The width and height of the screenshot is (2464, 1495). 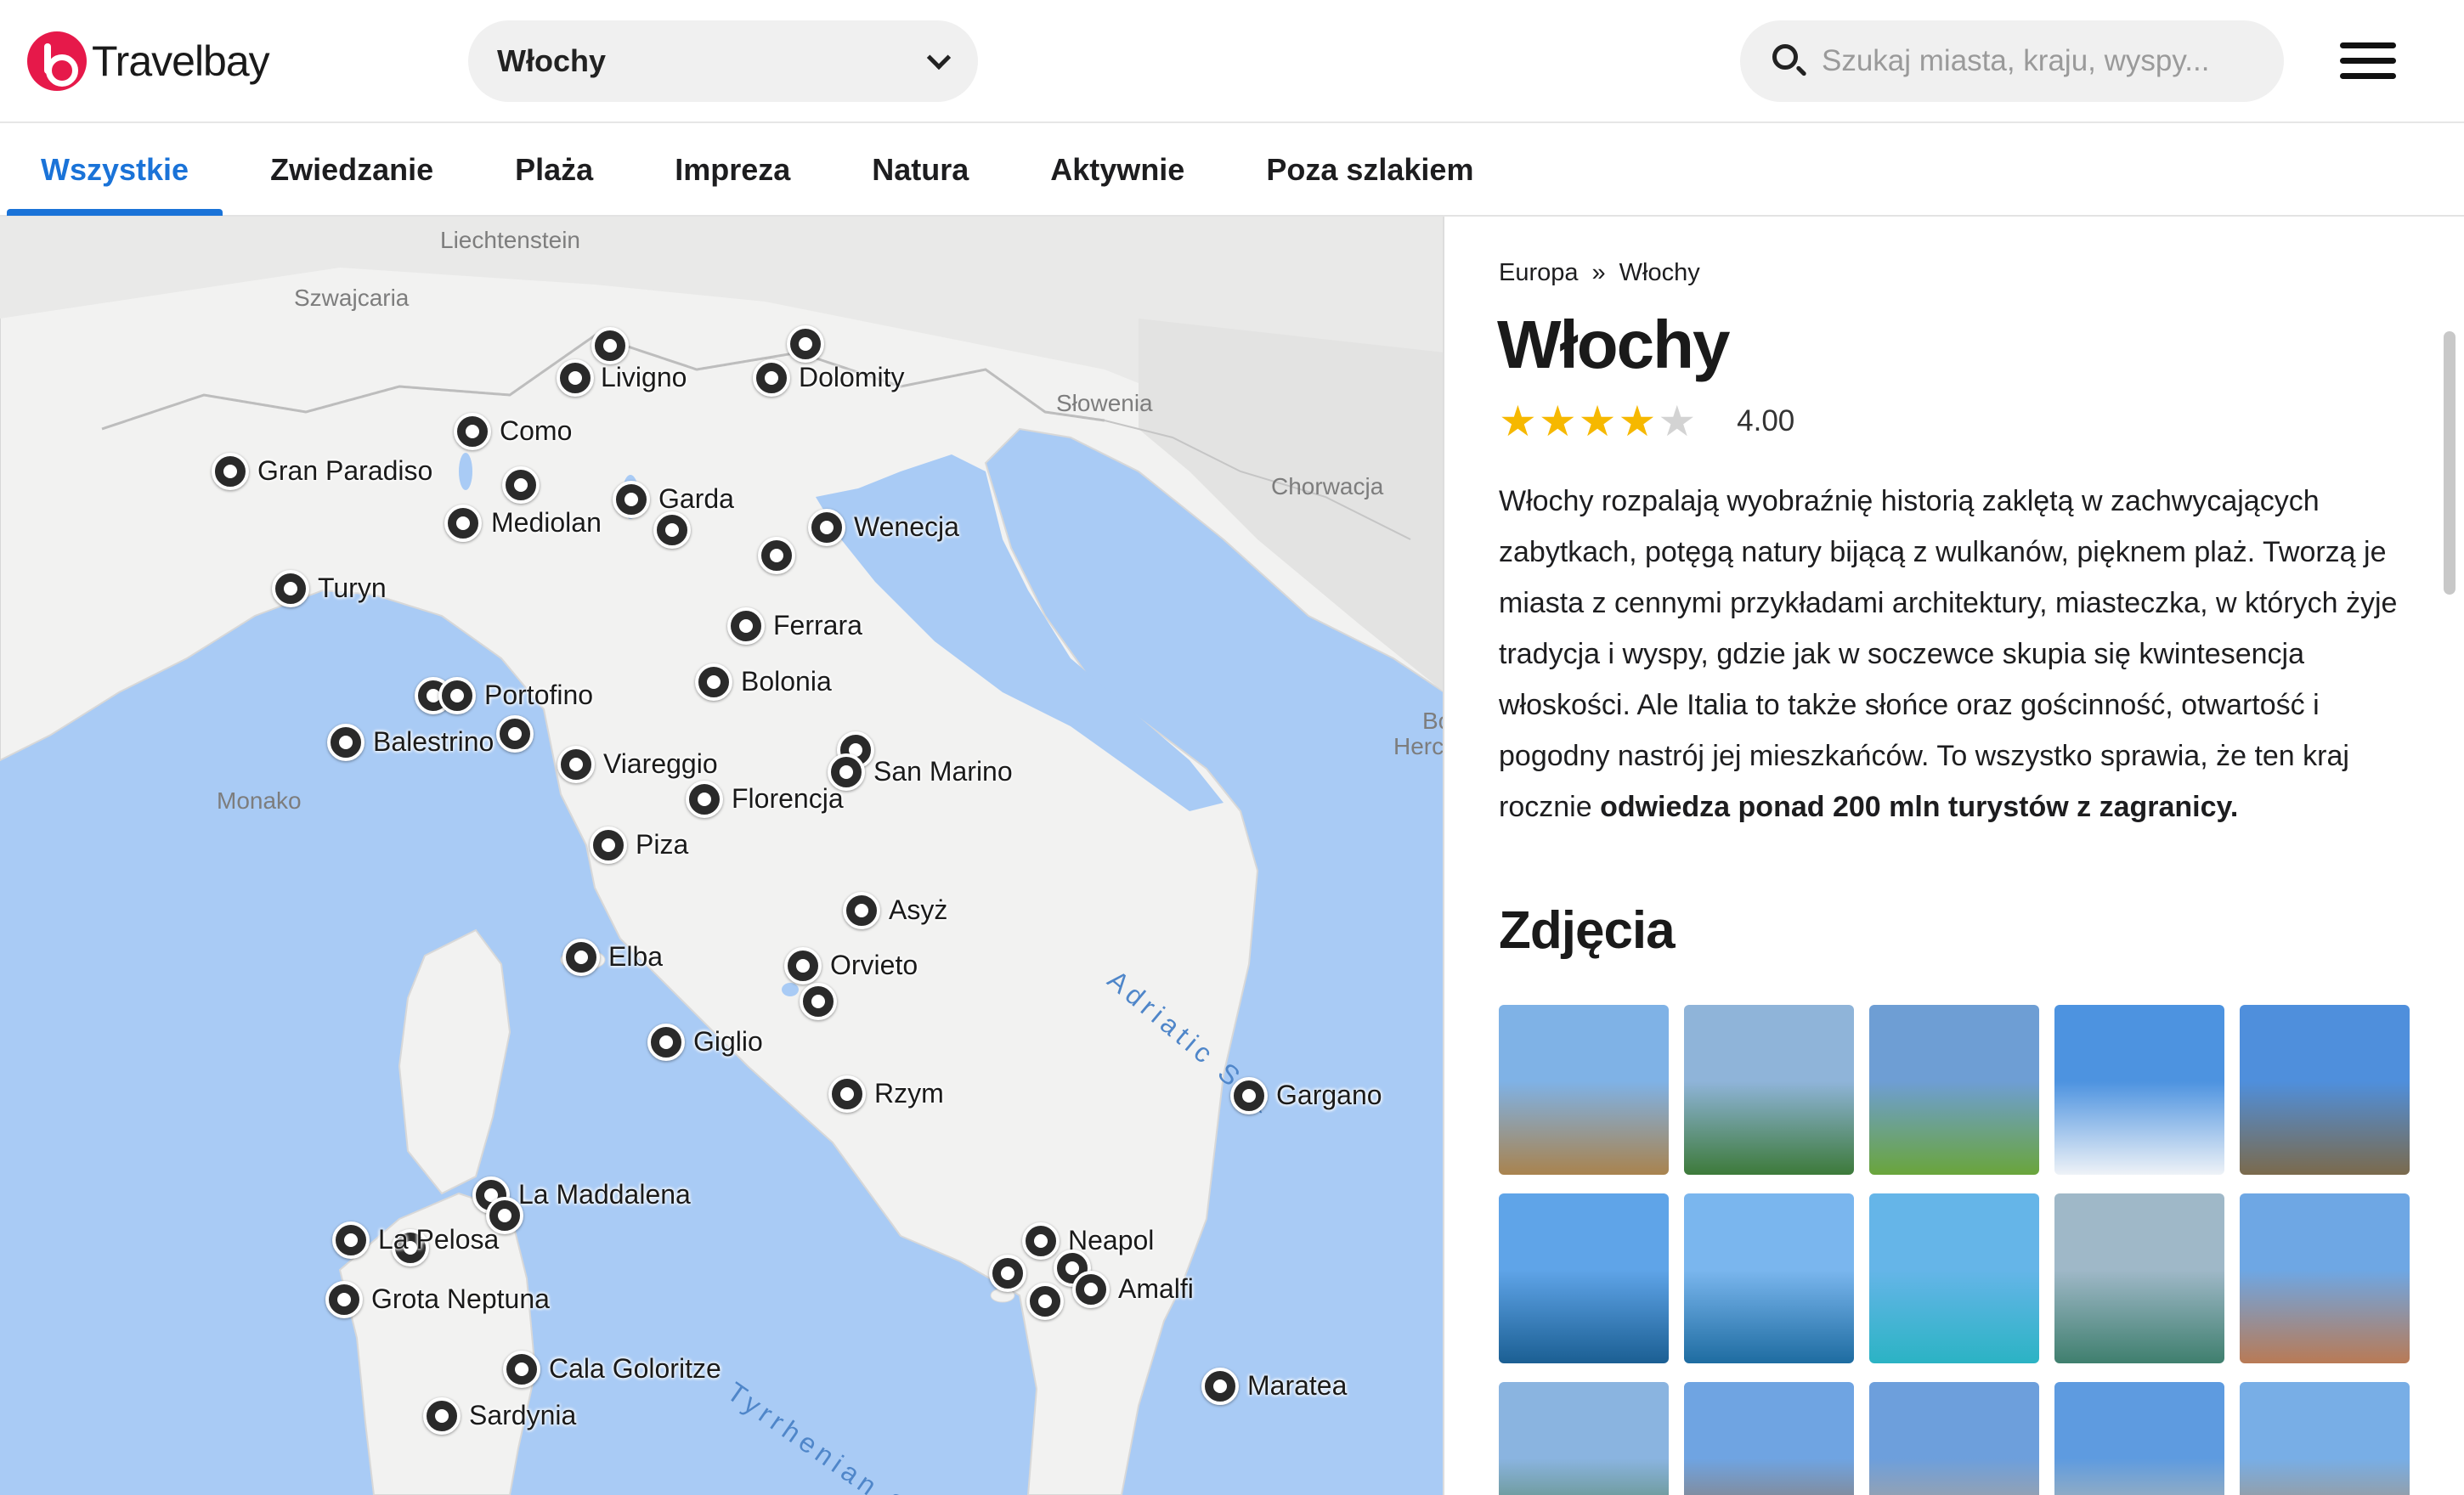 I want to click on dolomites-photo, so click(x=1954, y=1090).